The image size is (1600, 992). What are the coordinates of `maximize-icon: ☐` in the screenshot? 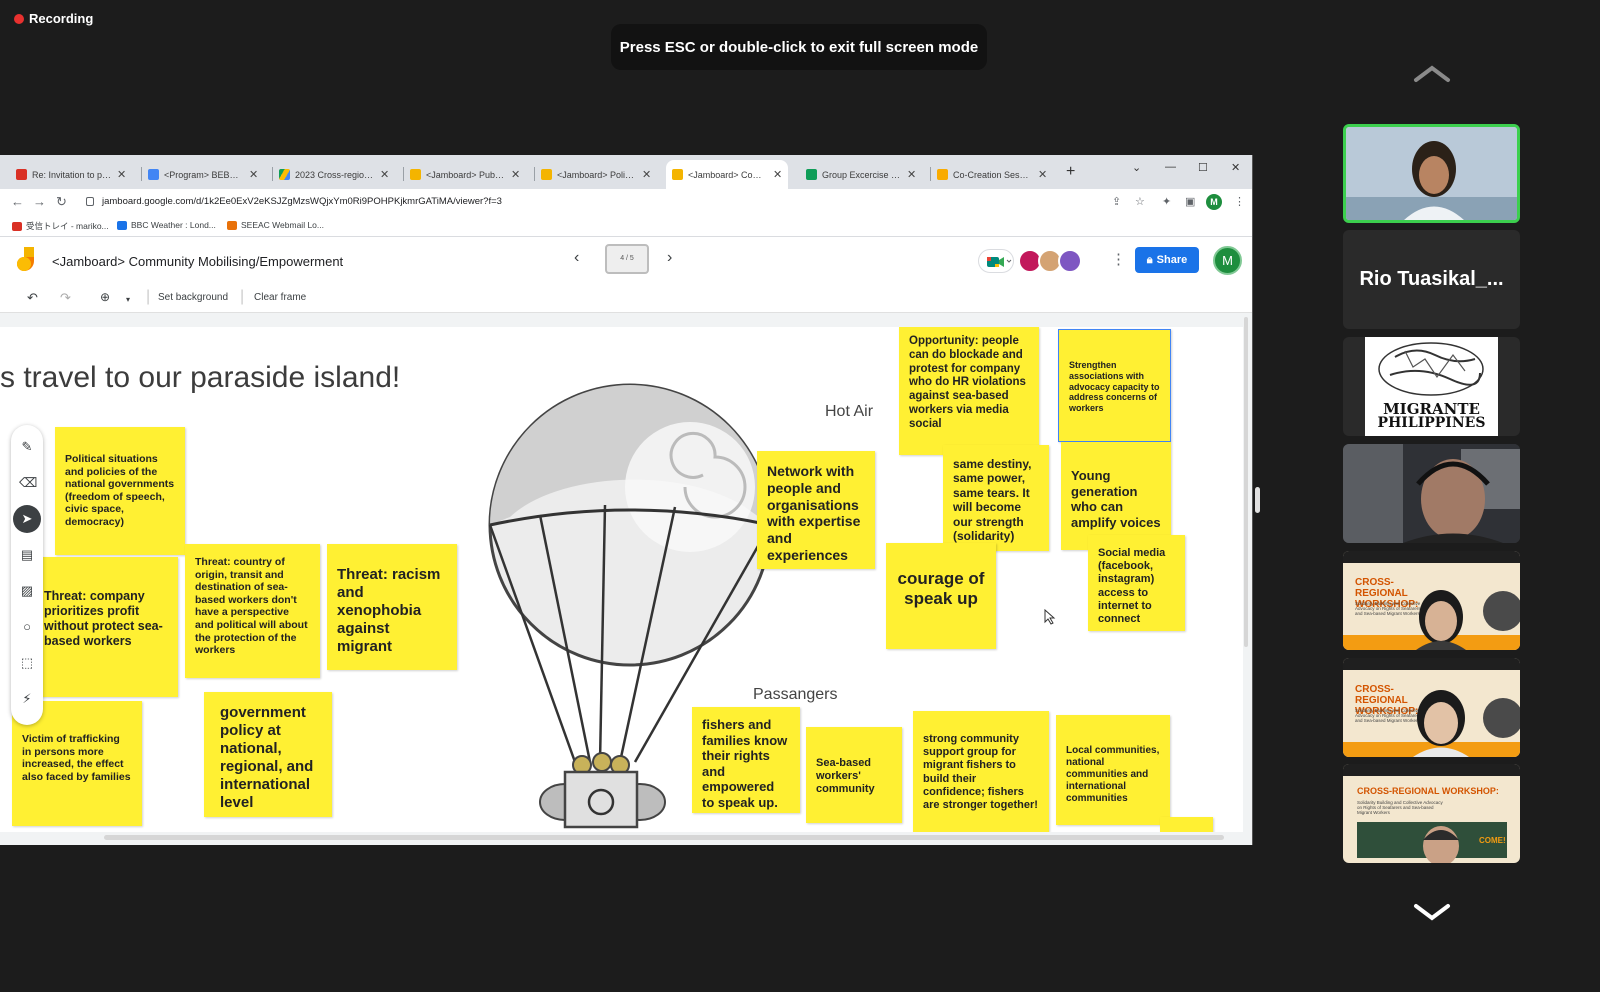 It's located at (1203, 167).